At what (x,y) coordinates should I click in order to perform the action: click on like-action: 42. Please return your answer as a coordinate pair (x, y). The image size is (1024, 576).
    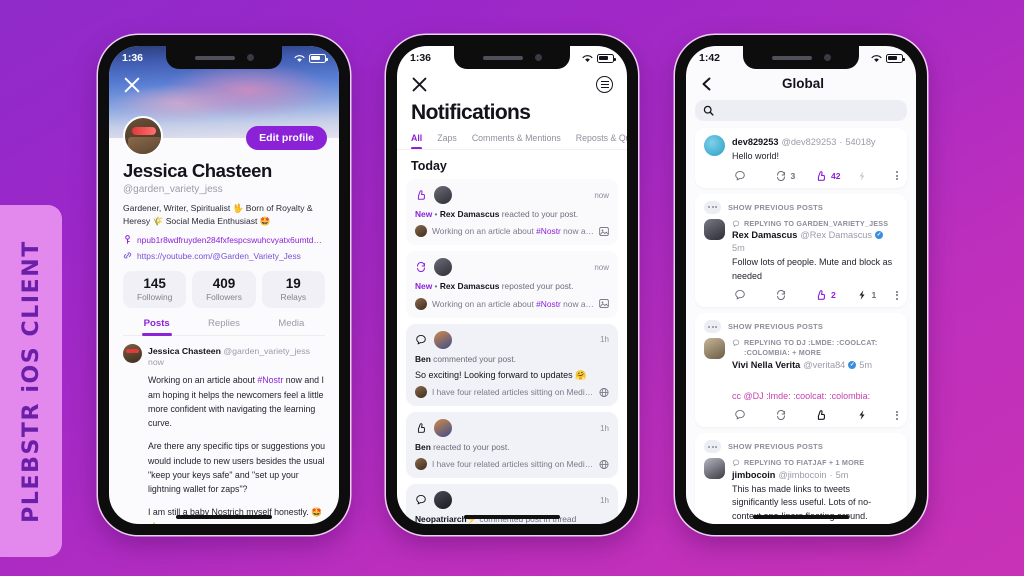
    Looking at the image, I should click on (835, 176).